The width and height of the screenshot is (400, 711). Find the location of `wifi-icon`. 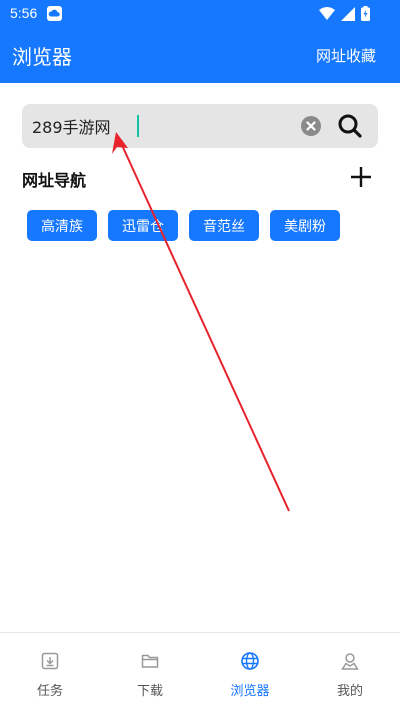

wifi-icon is located at coordinates (327, 15).